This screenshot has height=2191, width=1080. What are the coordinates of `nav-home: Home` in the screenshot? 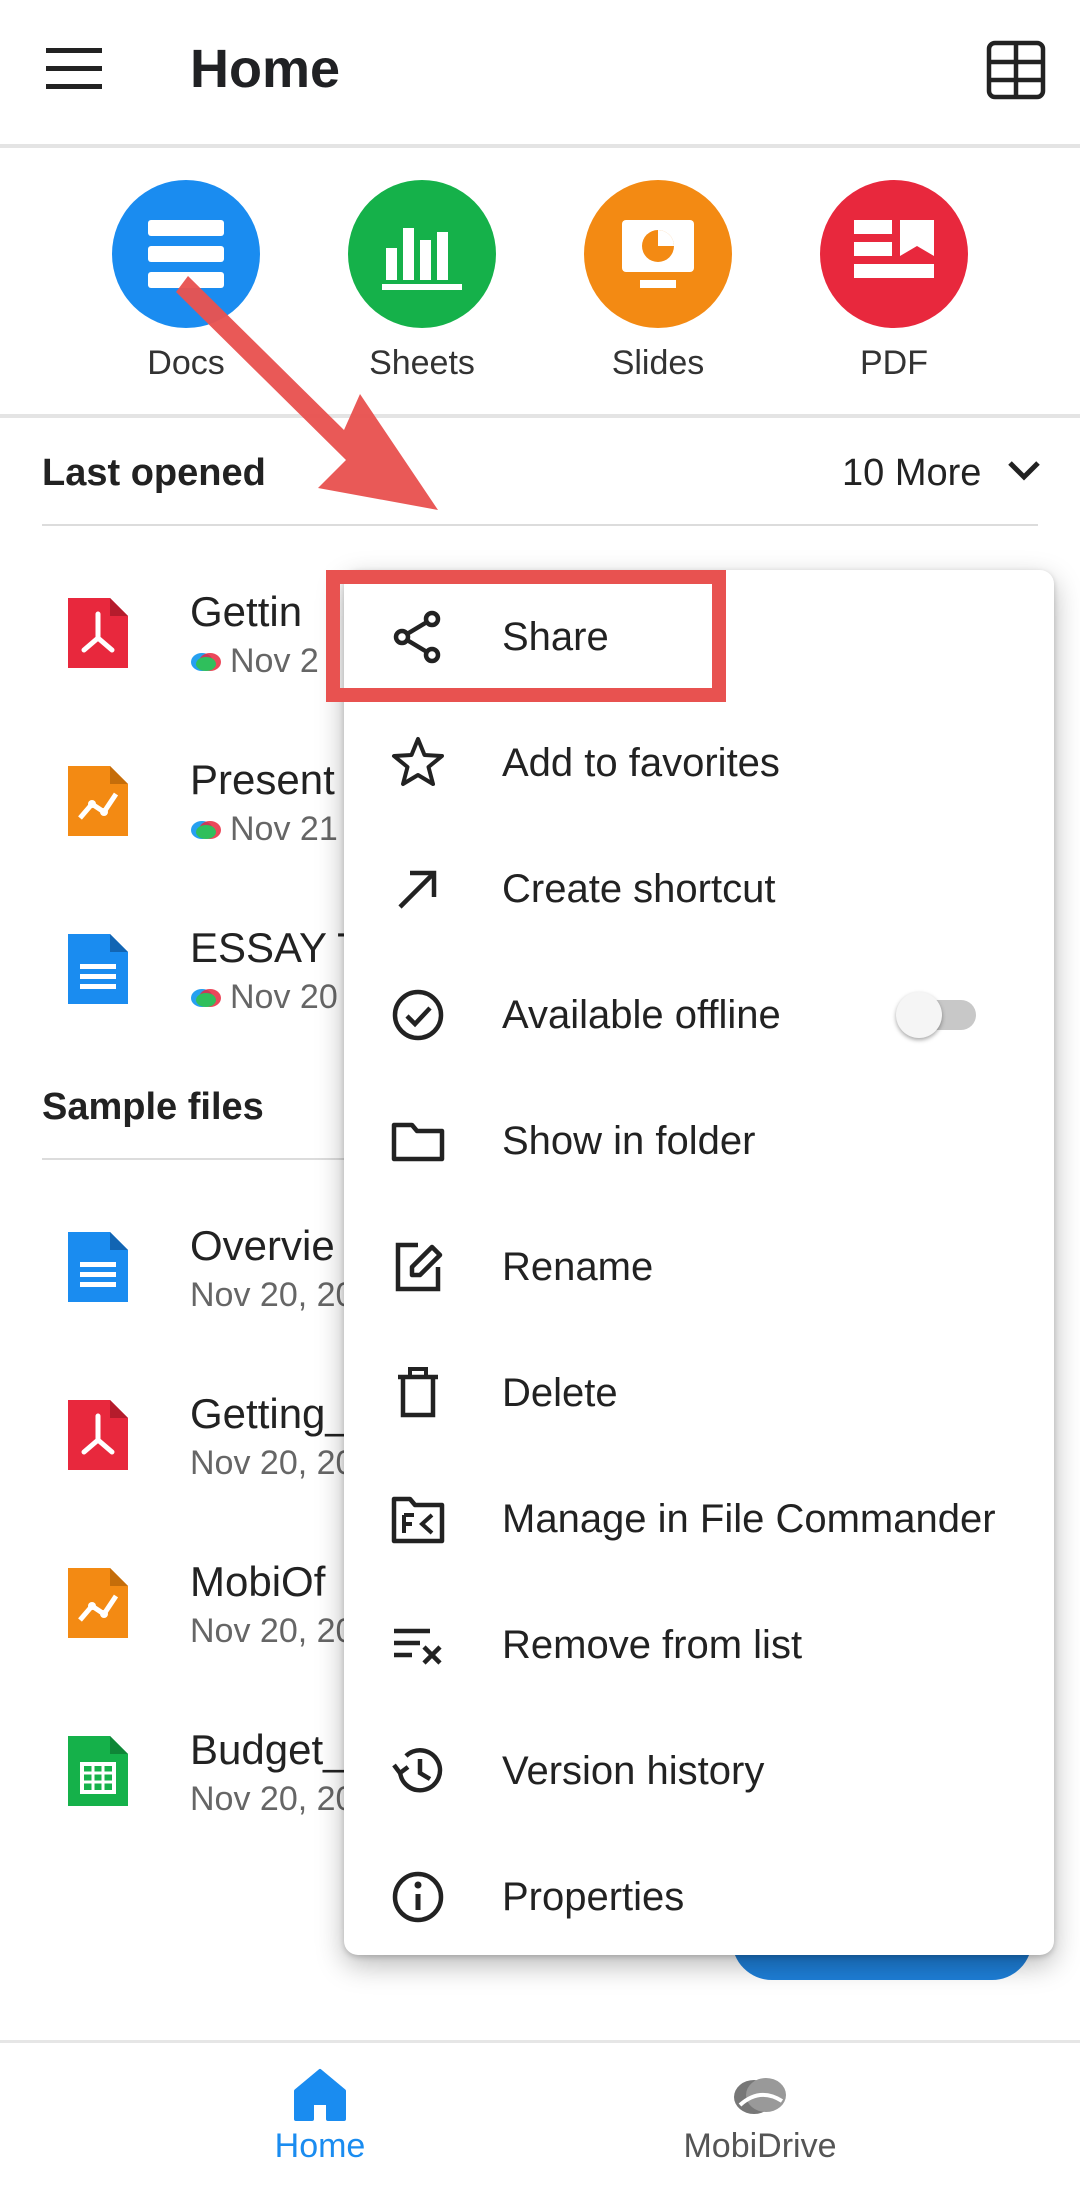 It's located at (320, 2117).